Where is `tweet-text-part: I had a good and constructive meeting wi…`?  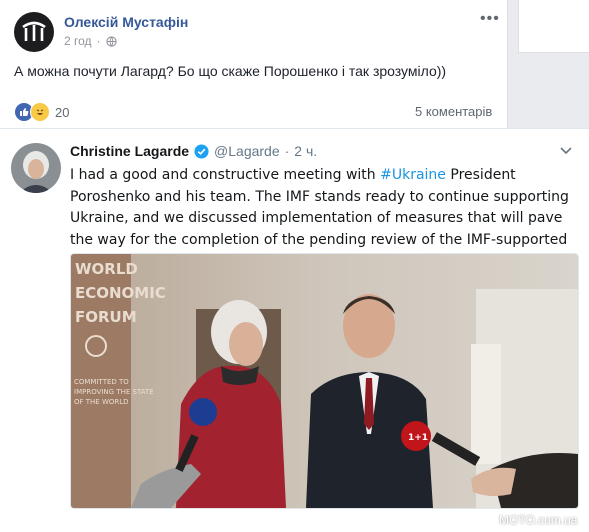 tweet-text-part: I had a good and constructive meeting wi… is located at coordinates (225, 175).